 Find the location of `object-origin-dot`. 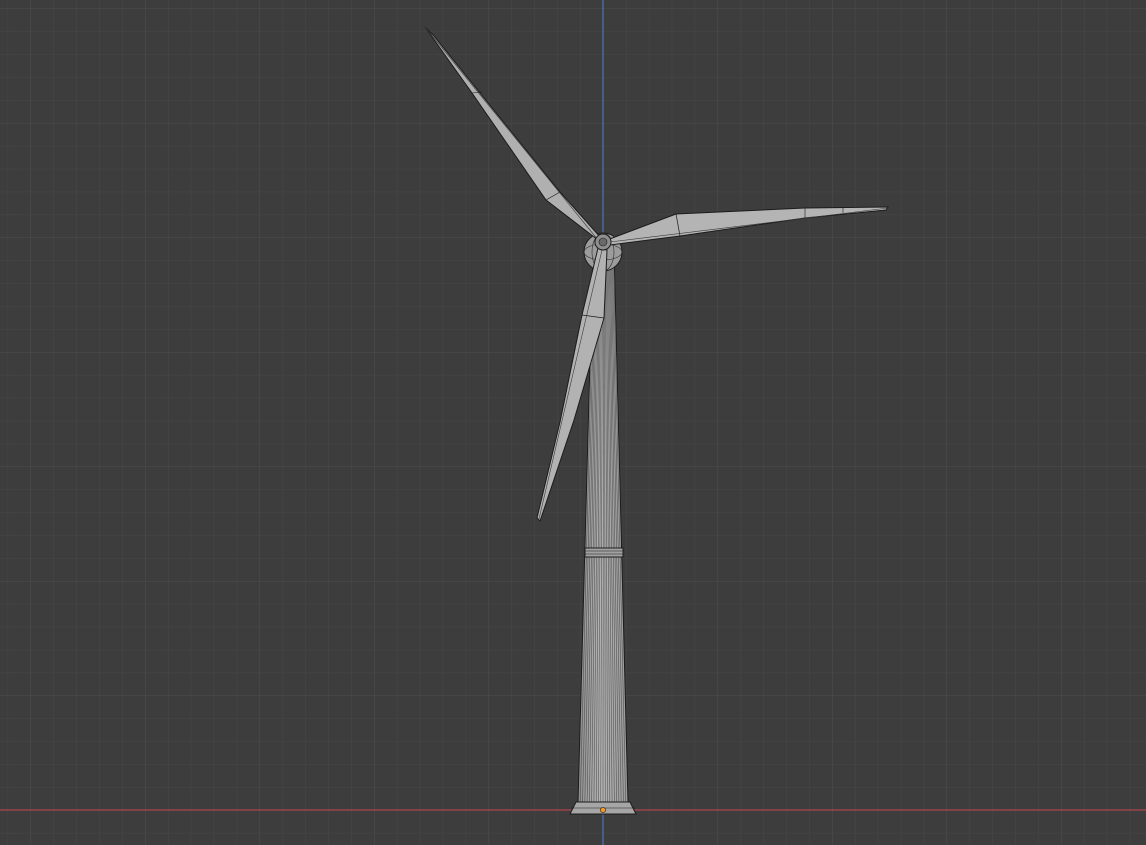

object-origin-dot is located at coordinates (603, 810).